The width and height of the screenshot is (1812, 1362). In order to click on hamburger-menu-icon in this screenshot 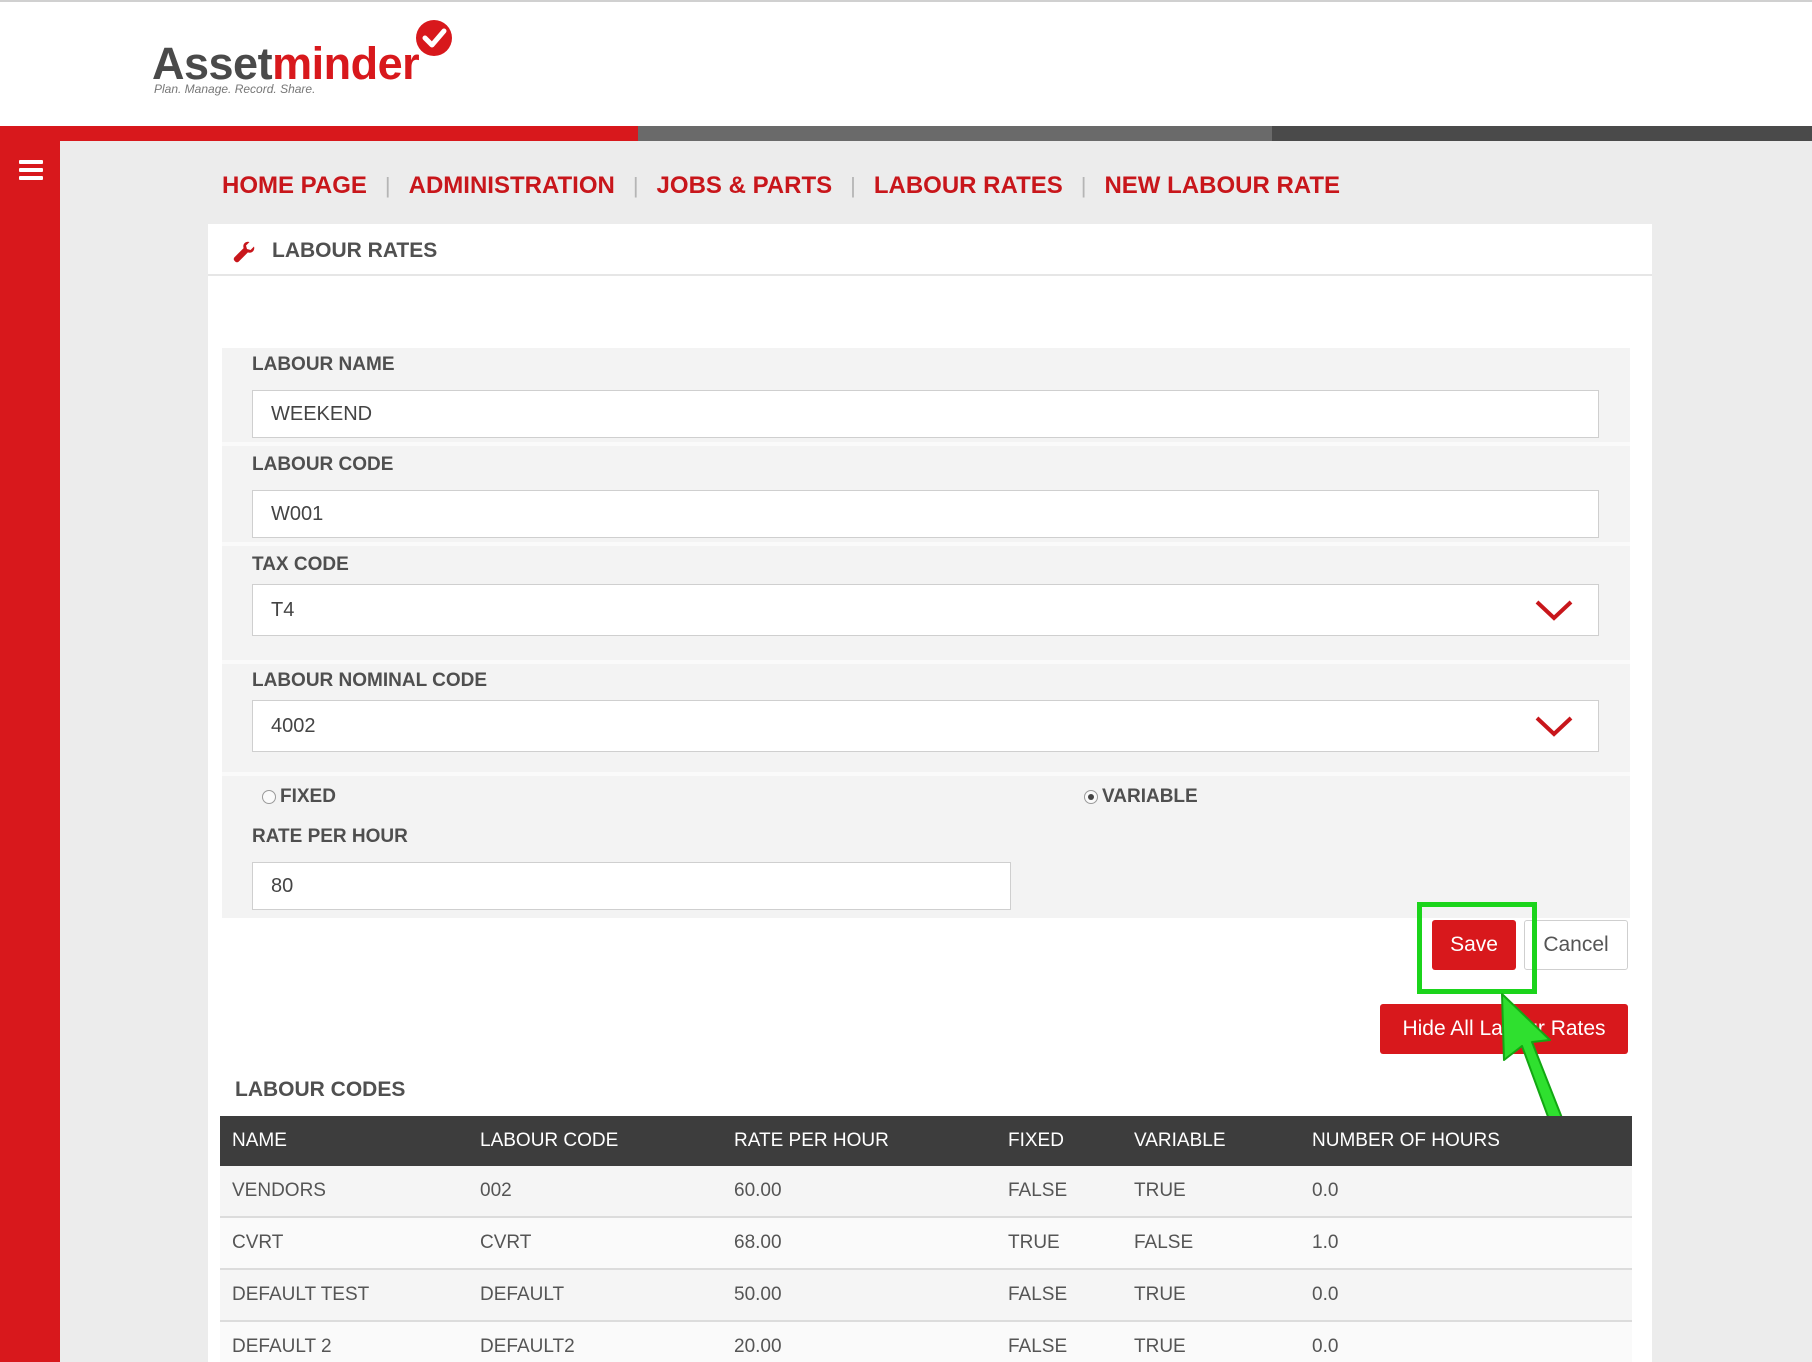, I will do `click(31, 170)`.